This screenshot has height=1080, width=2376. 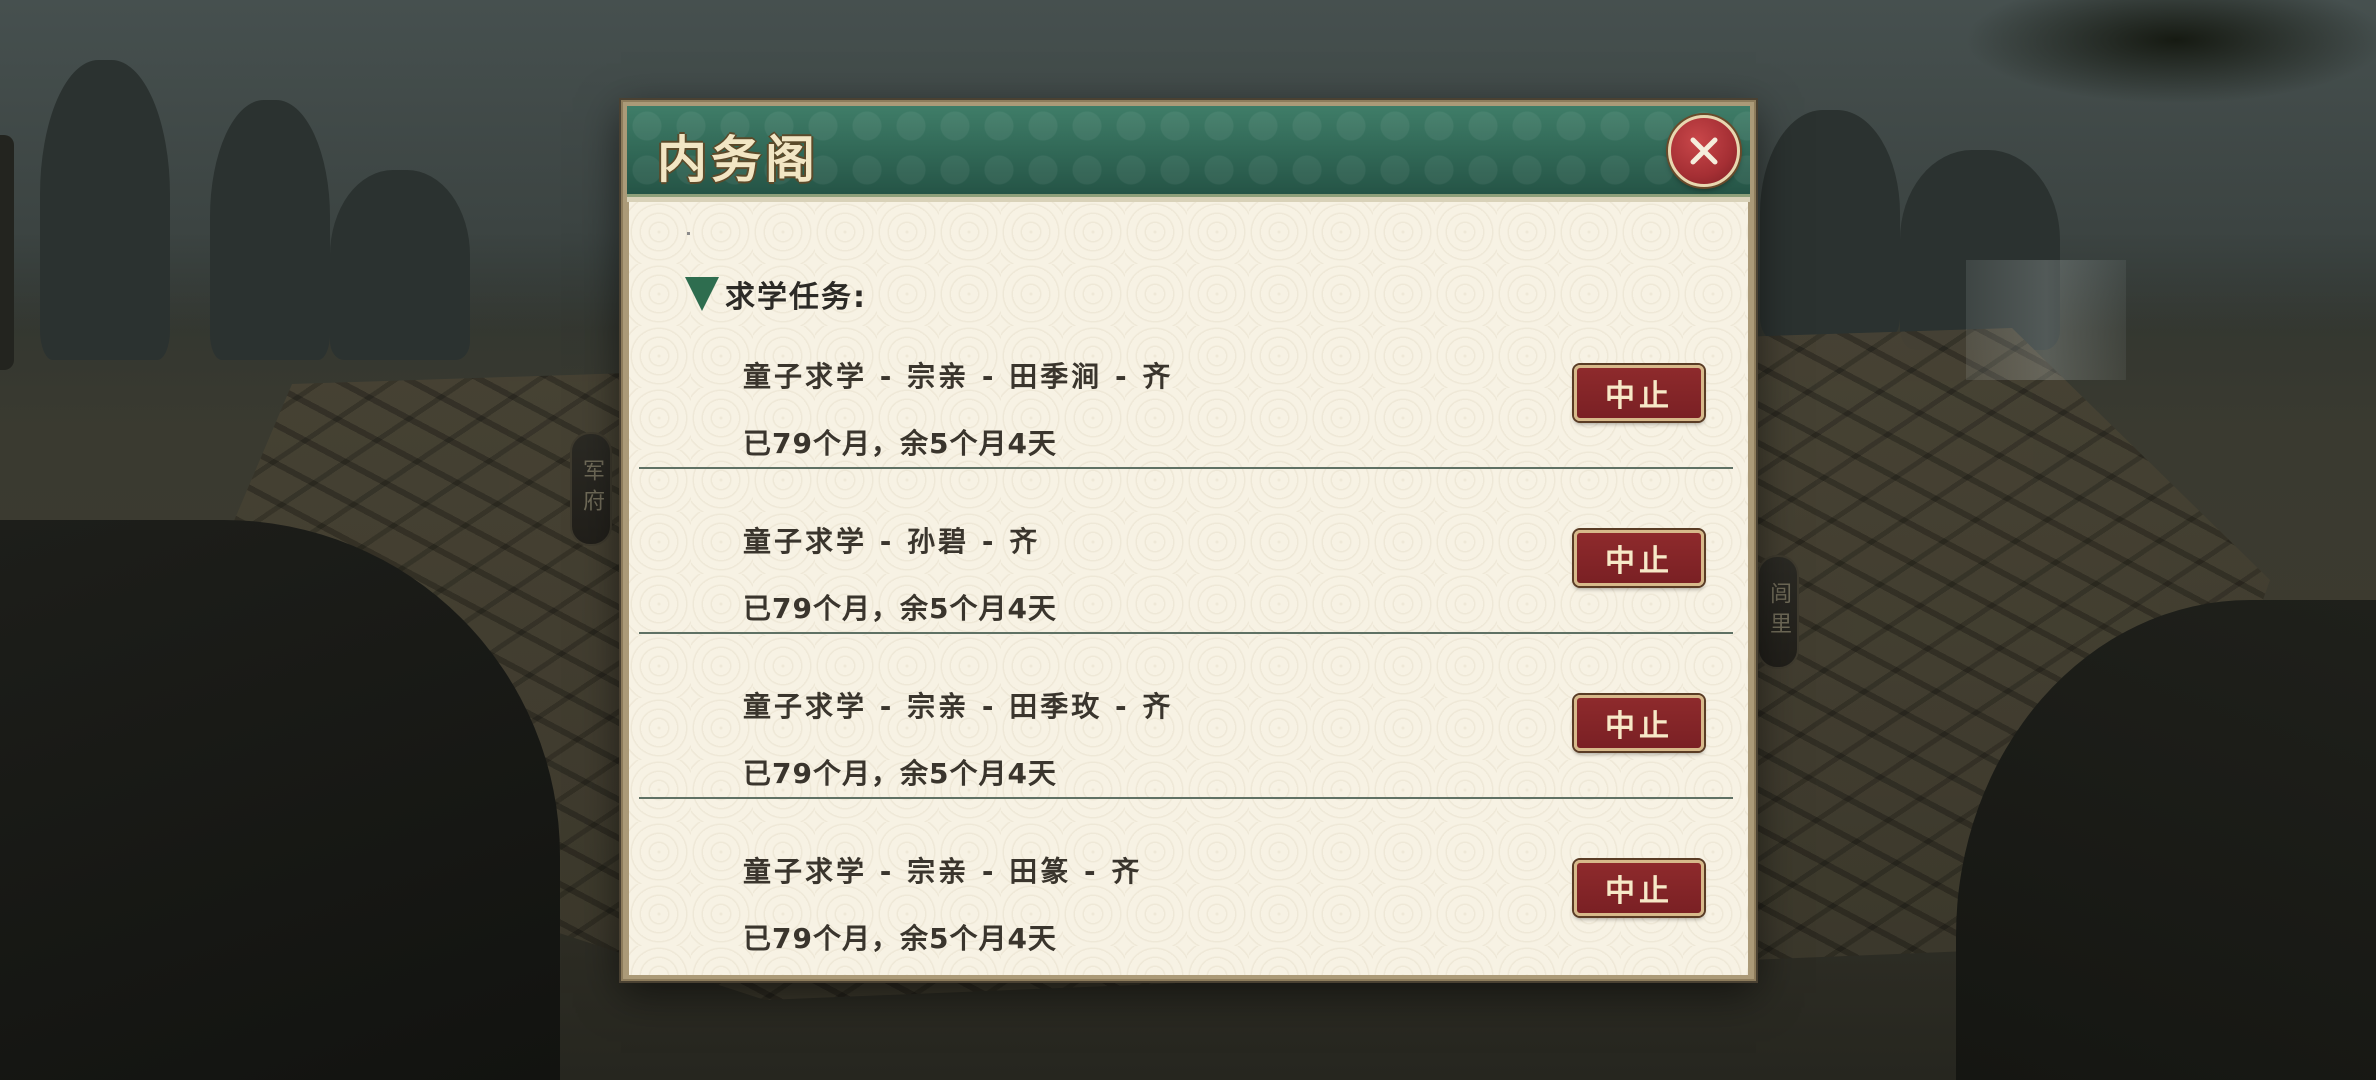 What do you see at coordinates (1186, 912) in the screenshot?
I see `task-row: 童子求学 - 宗亲 - 田篆 - 齐 已79个月，余5个月4天 中止` at bounding box center [1186, 912].